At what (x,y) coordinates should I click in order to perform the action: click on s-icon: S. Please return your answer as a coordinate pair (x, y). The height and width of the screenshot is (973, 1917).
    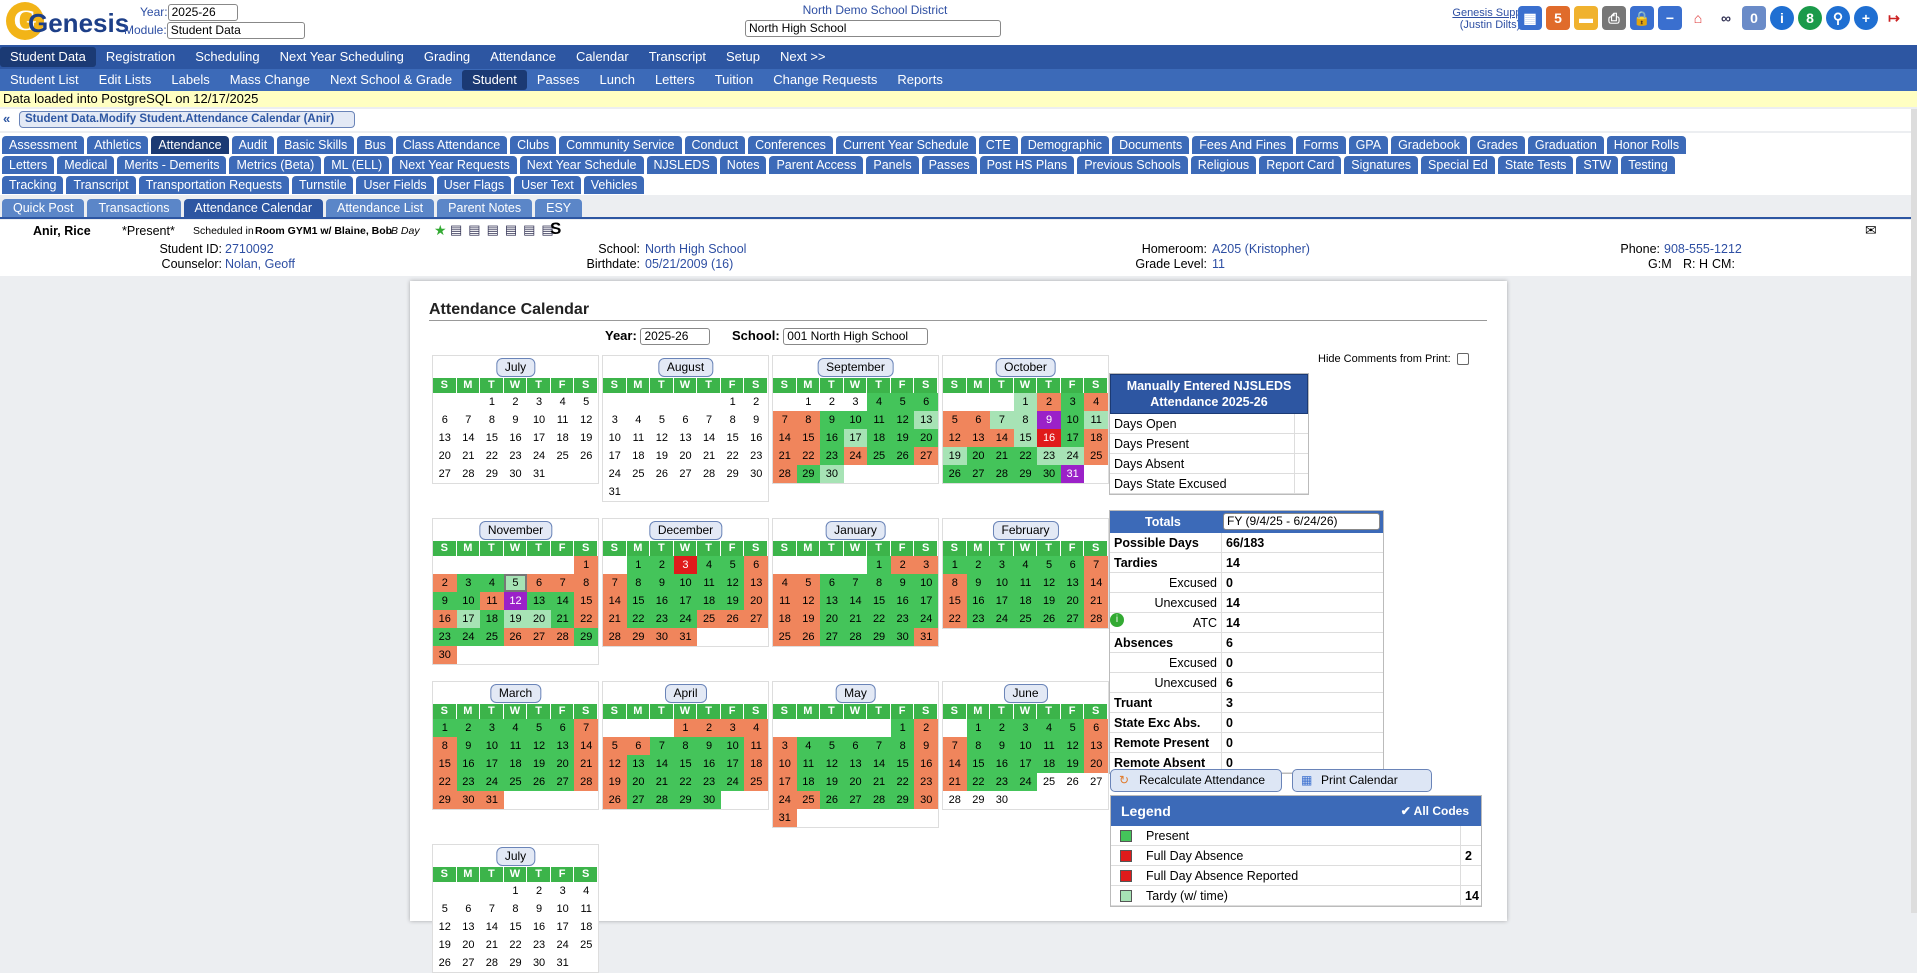
    Looking at the image, I should click on (555, 229).